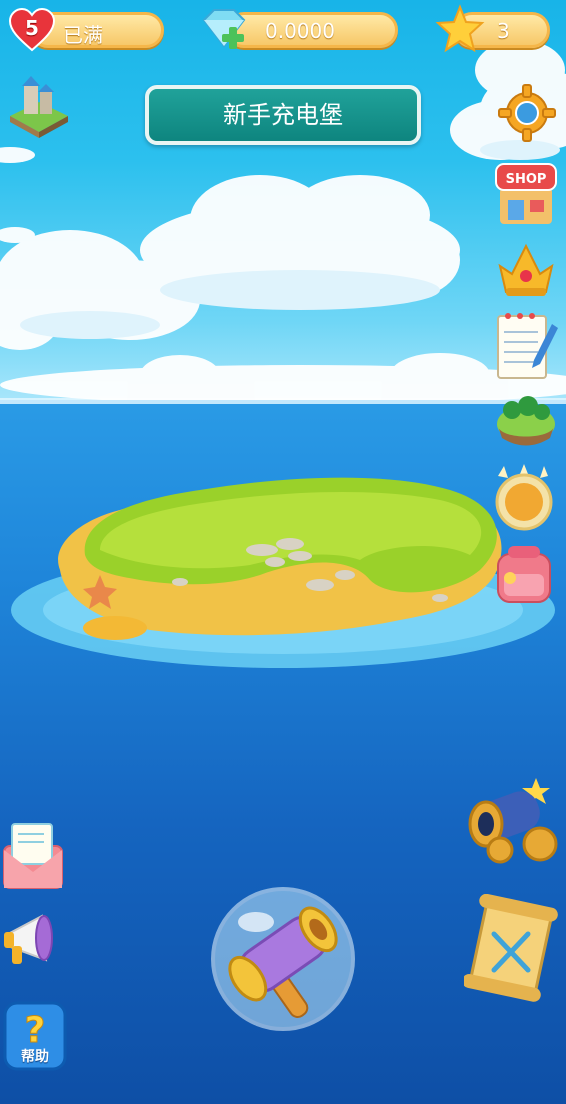 This screenshot has height=1104, width=566. What do you see at coordinates (283, 115) in the screenshot?
I see `level-title: 新手充电堡` at bounding box center [283, 115].